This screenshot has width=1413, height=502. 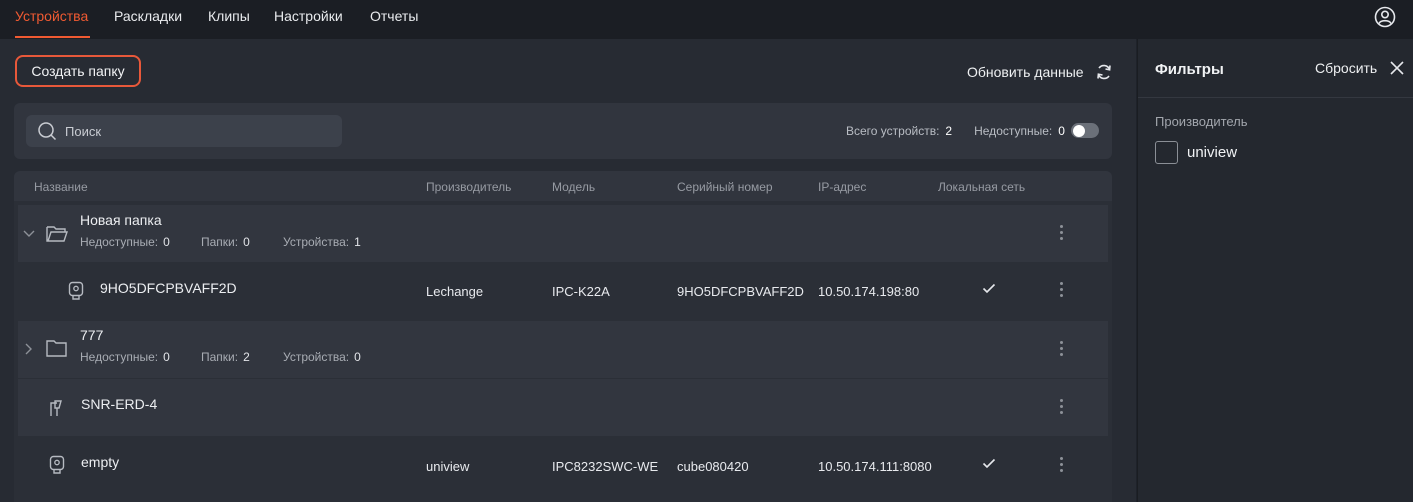 I want to click on device-serial: 9HO5DFCPBVAFF2D, so click(x=740, y=291).